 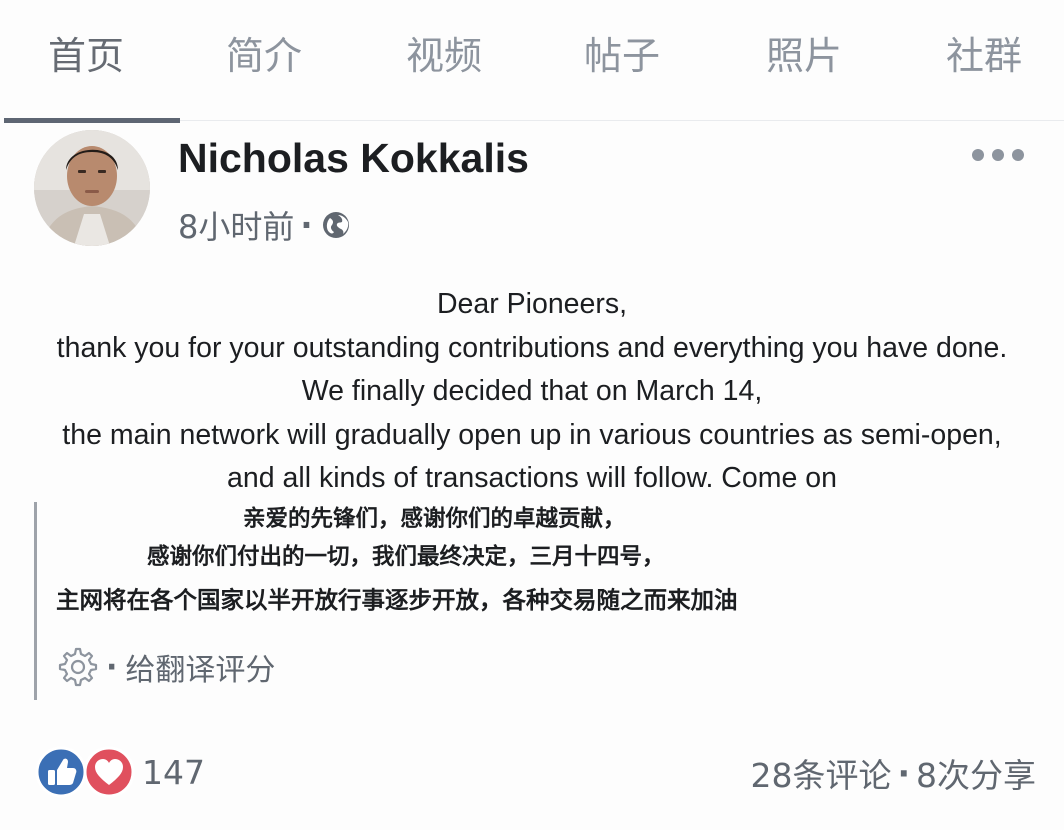 I want to click on tab-videos: 视频, so click(x=444, y=56).